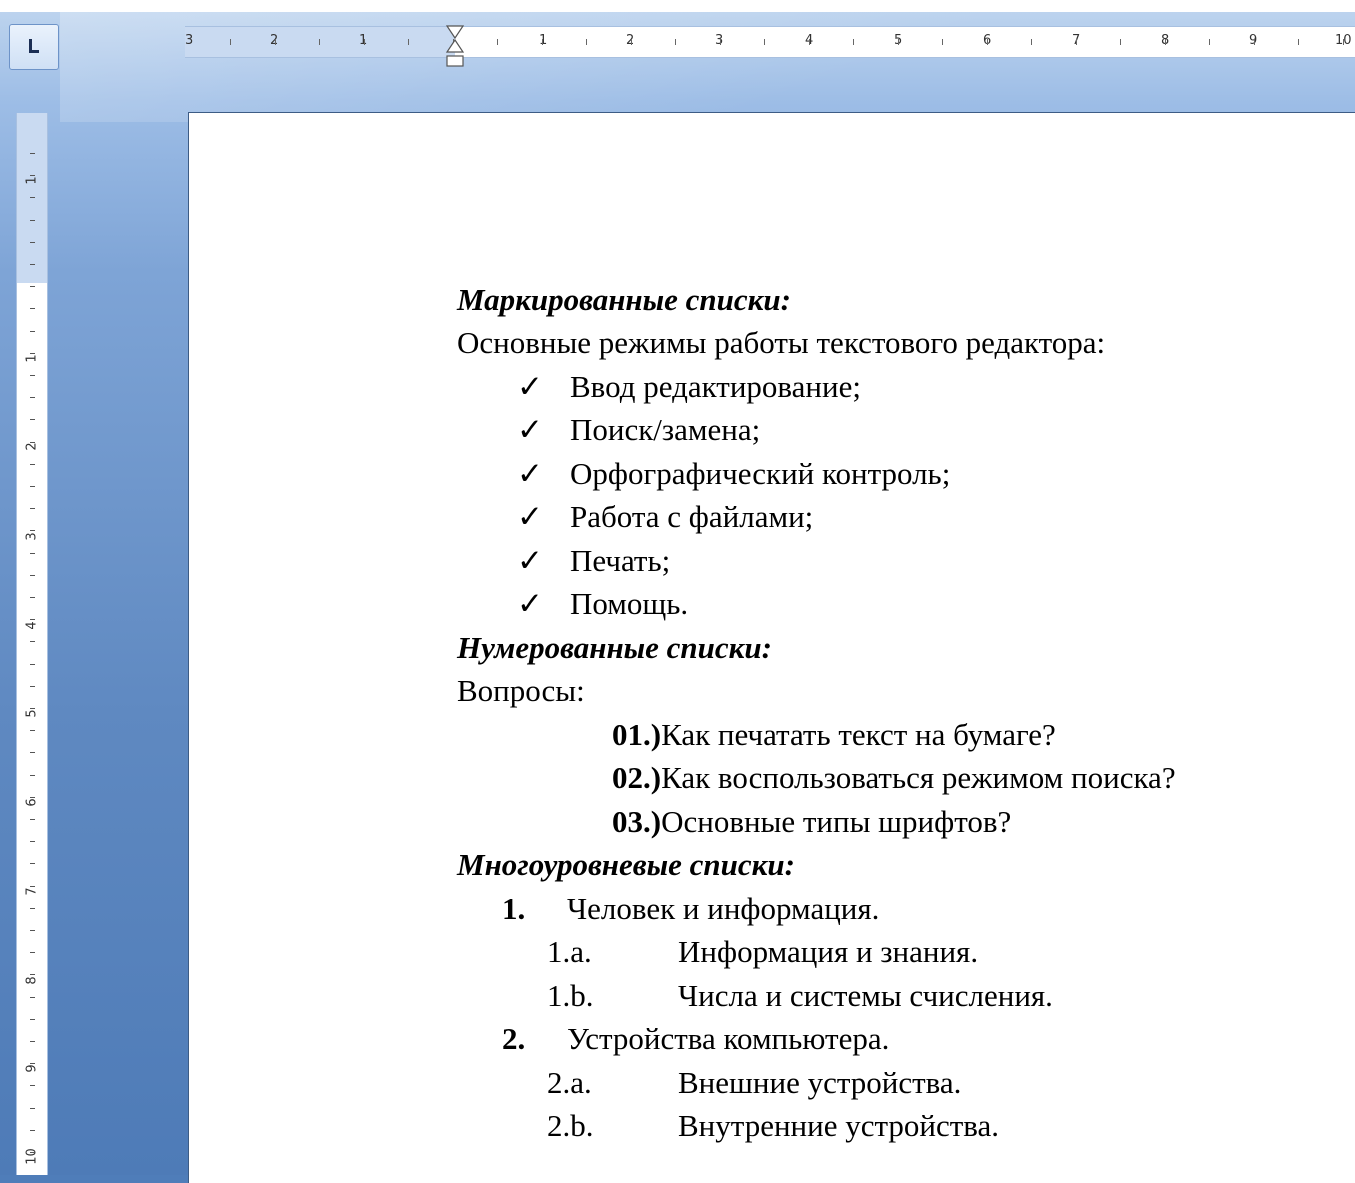 This screenshot has width=1355, height=1183. I want to click on ruler-tick: 10, so click(32, 1156).